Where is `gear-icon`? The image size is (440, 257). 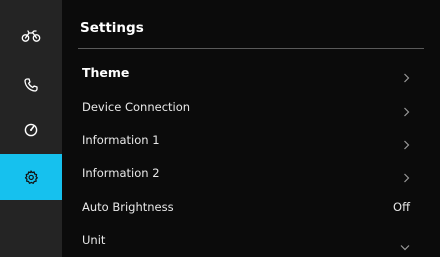 gear-icon is located at coordinates (31, 177).